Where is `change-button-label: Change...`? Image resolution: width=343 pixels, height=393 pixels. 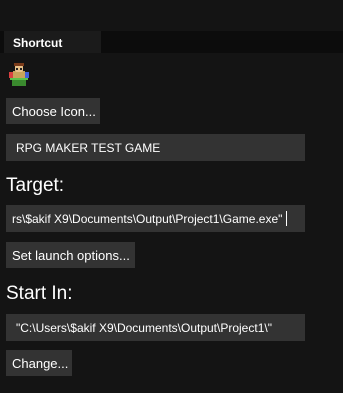 change-button-label: Change... is located at coordinates (40, 363).